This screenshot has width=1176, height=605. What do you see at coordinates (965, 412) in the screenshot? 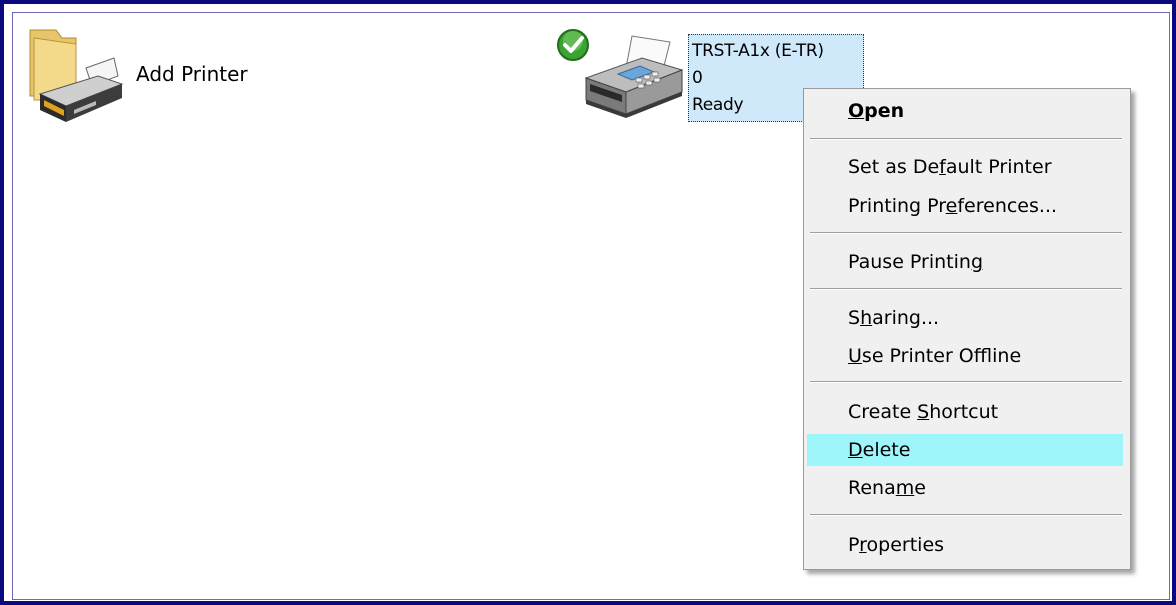
I see `menu-item-create-shortcut: Create Shortcut` at bounding box center [965, 412].